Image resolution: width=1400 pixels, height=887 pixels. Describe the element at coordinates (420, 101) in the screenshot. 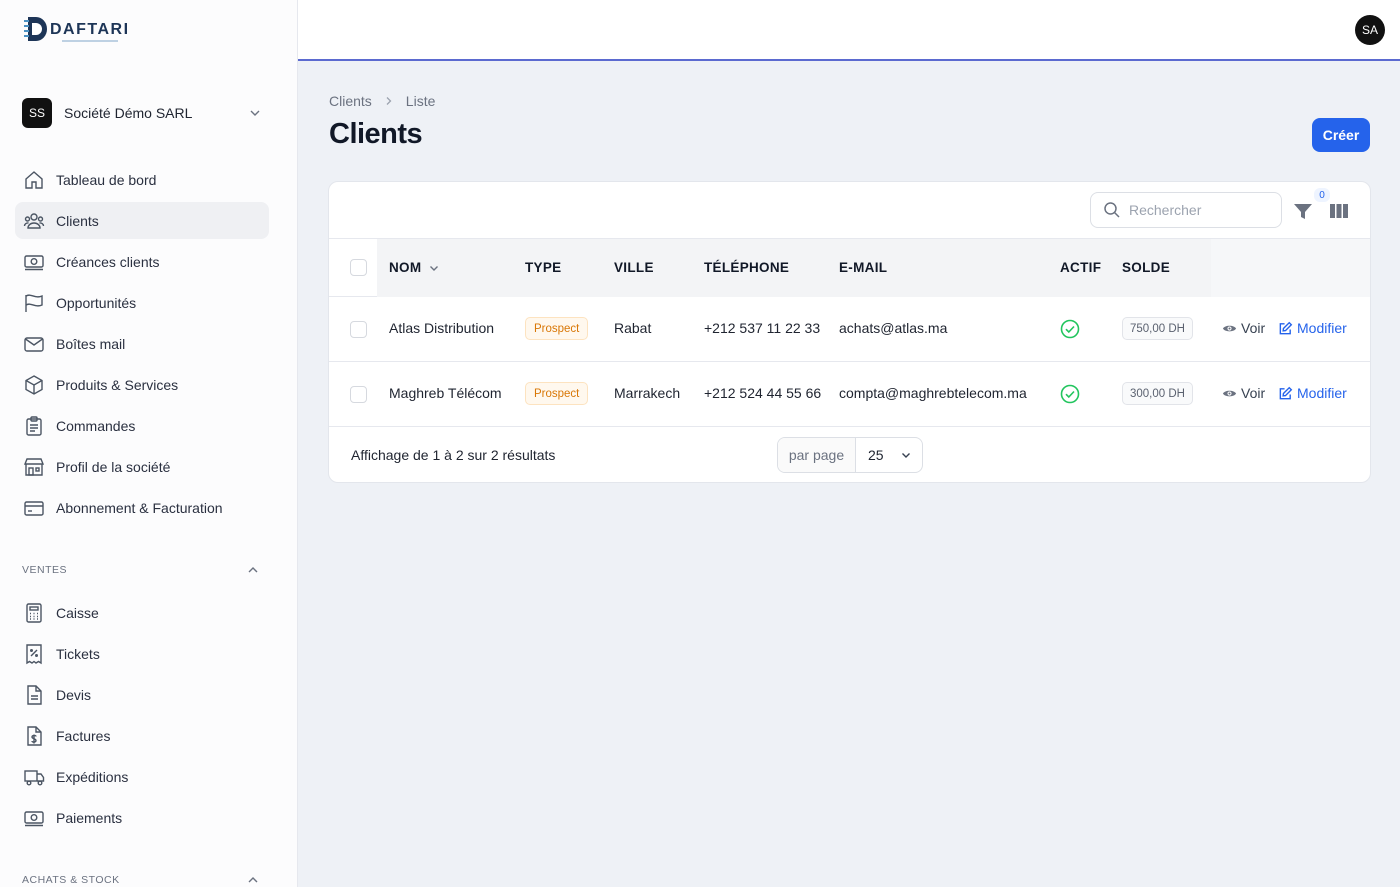

I see `breadcrumb-current: Liste` at that location.